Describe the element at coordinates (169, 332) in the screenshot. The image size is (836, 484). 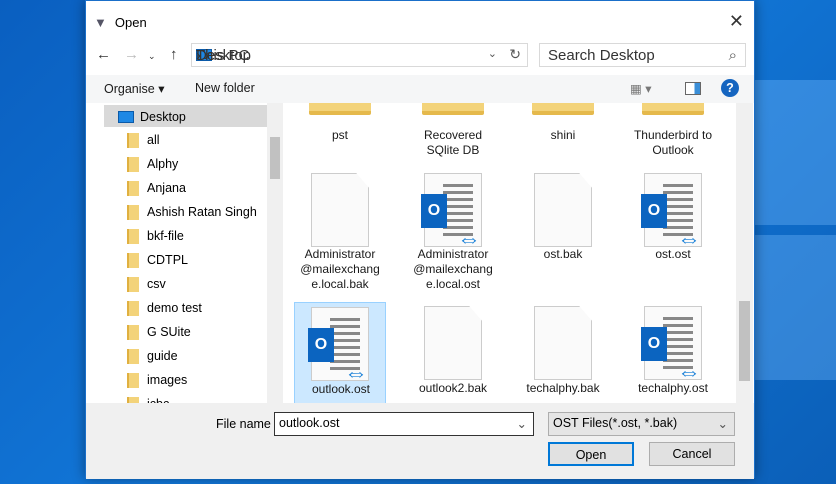
I see `sidebar-item-label: G SUite` at that location.